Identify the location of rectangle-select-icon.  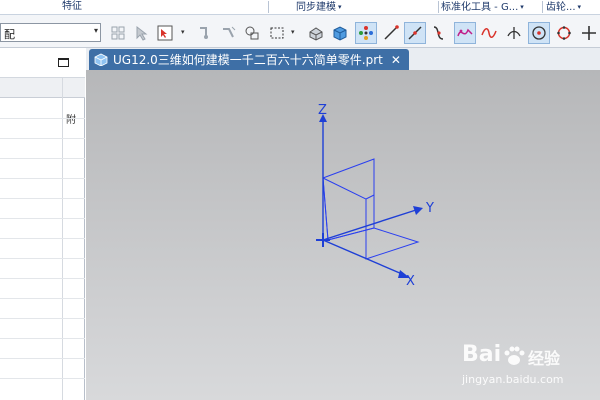
(277, 33).